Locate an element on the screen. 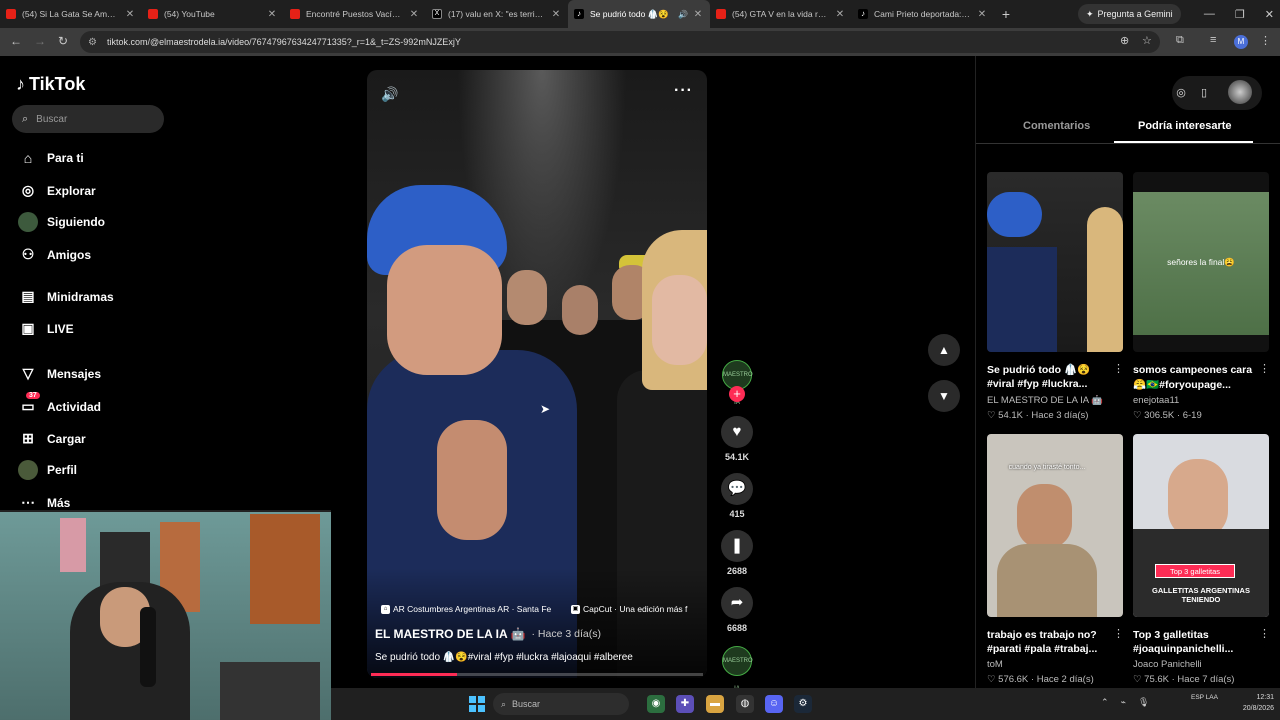 This screenshot has height=720, width=1280. more-options-icon: ··· is located at coordinates (683, 91).